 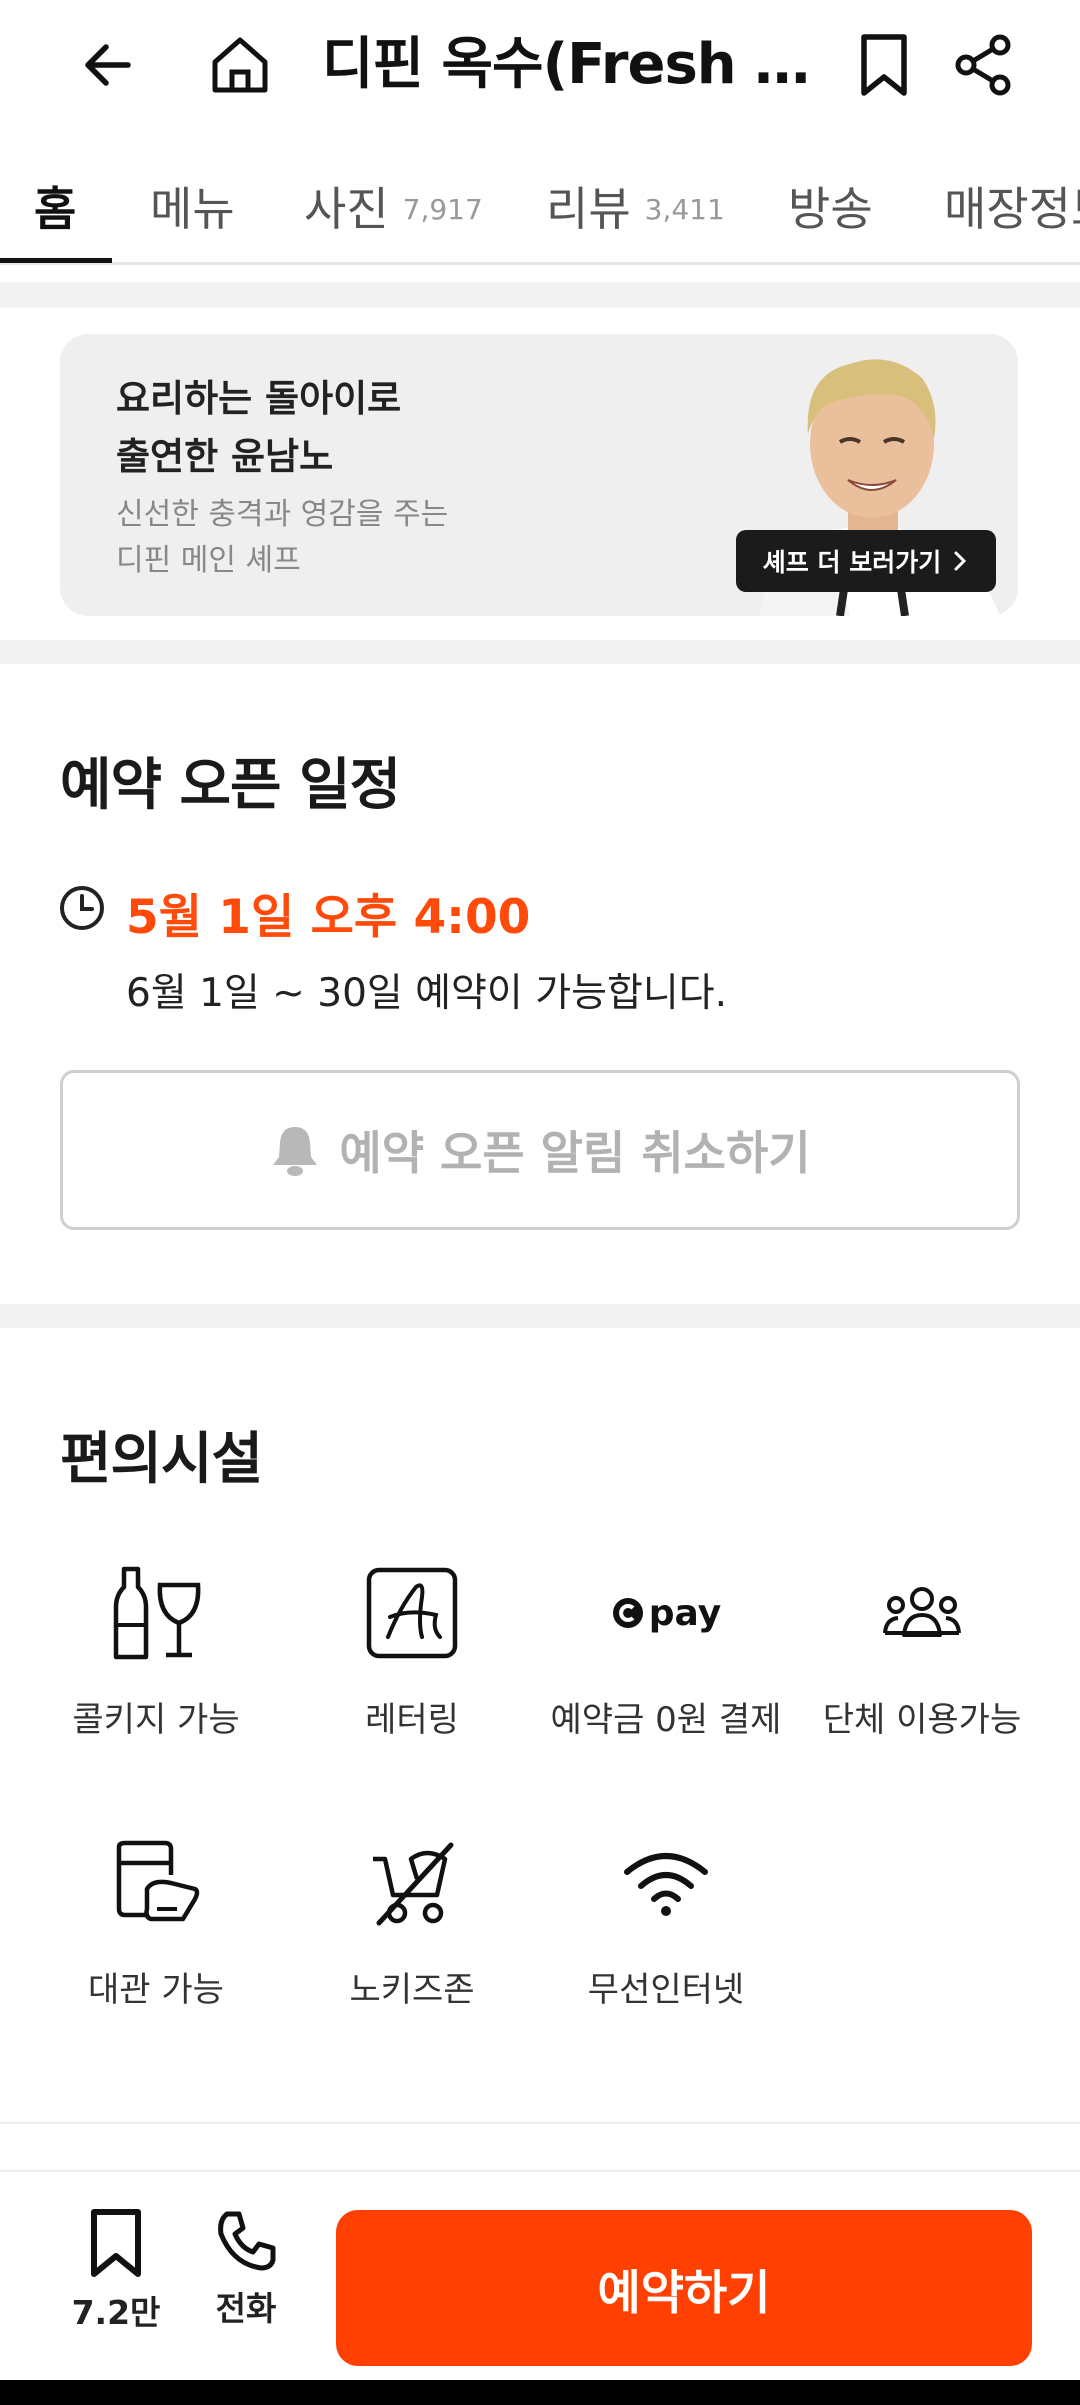 What do you see at coordinates (413, 1884) in the screenshot?
I see `no-stroller-icon` at bounding box center [413, 1884].